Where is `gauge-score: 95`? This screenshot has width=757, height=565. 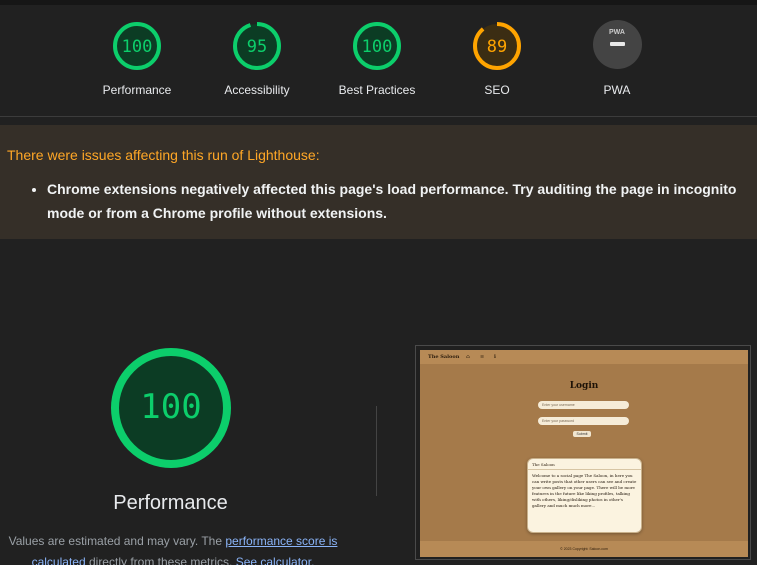
gauge-score: 95 is located at coordinates (257, 47).